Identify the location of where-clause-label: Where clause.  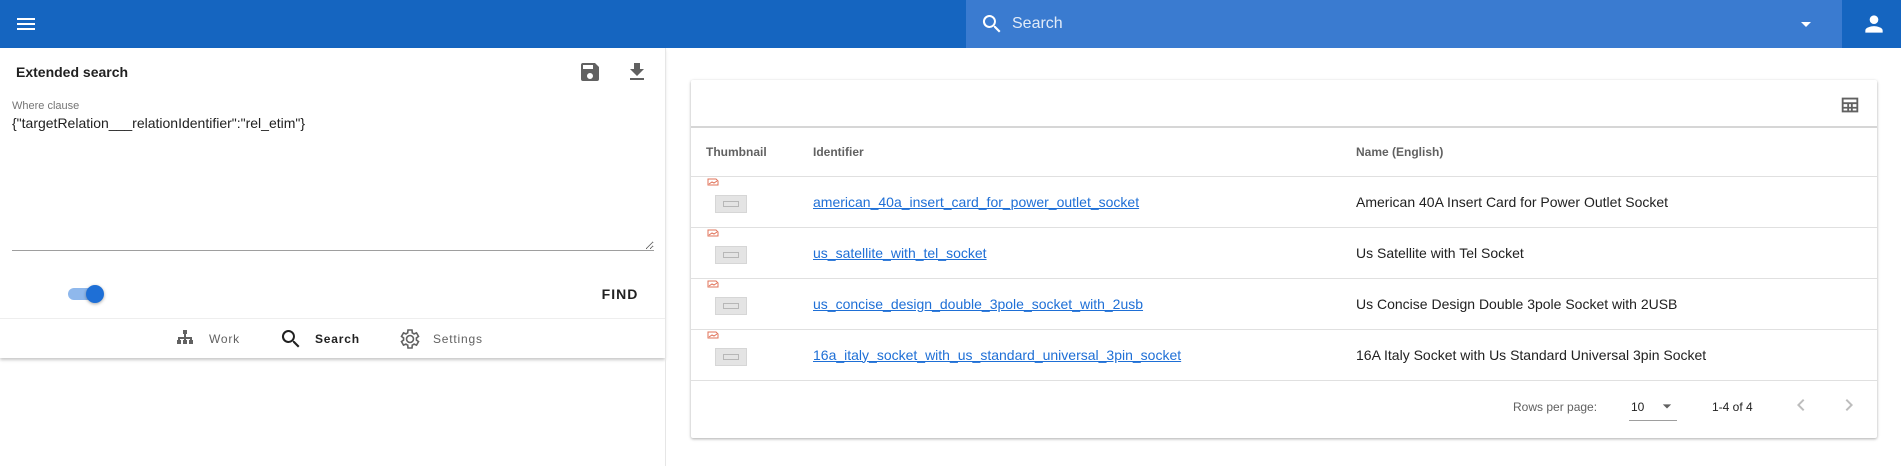
(46, 106).